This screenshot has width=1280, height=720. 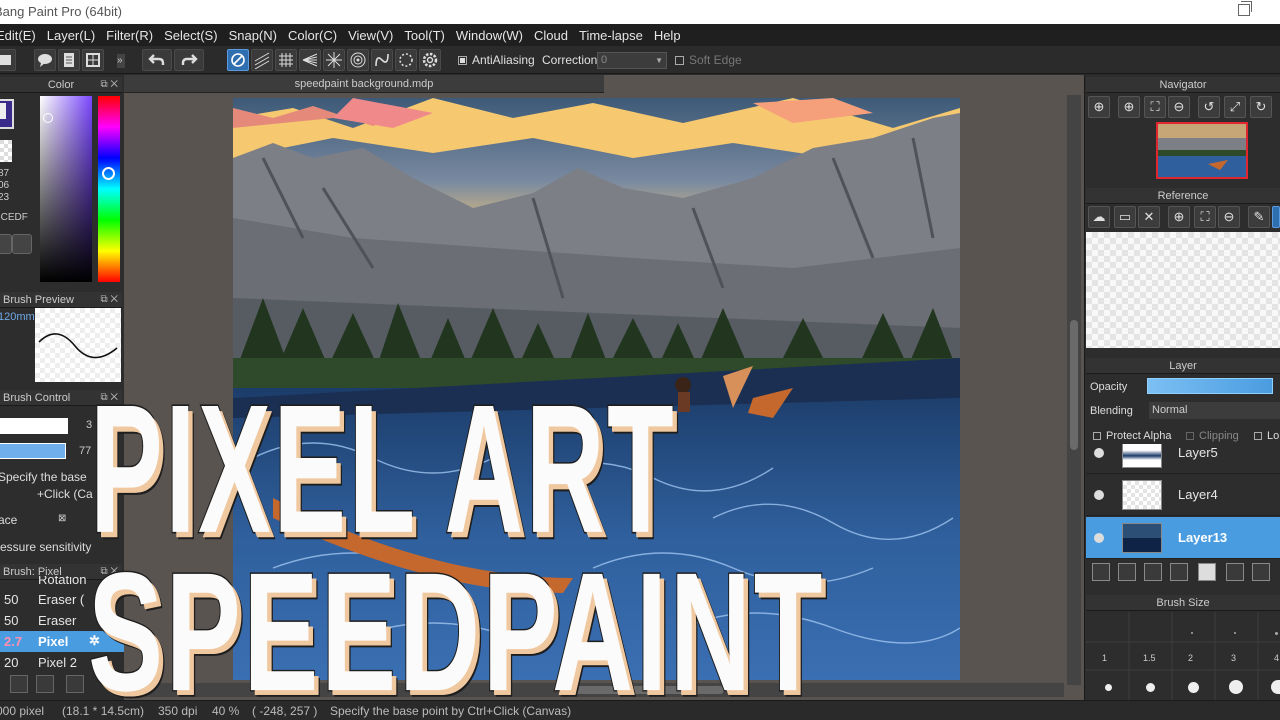 What do you see at coordinates (109, 189) in the screenshot?
I see `hue-slider` at bounding box center [109, 189].